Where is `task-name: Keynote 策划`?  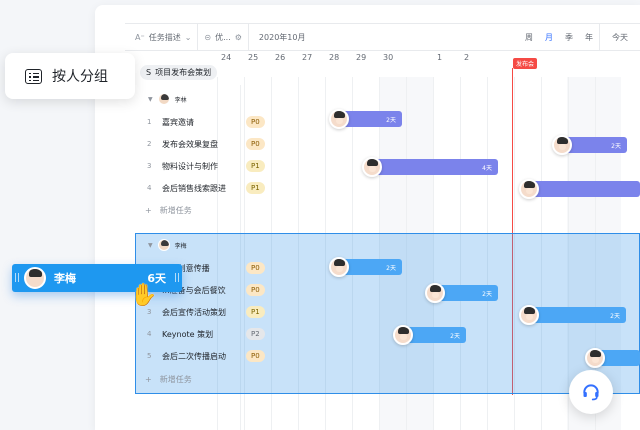 task-name: Keynote 策划 is located at coordinates (188, 334).